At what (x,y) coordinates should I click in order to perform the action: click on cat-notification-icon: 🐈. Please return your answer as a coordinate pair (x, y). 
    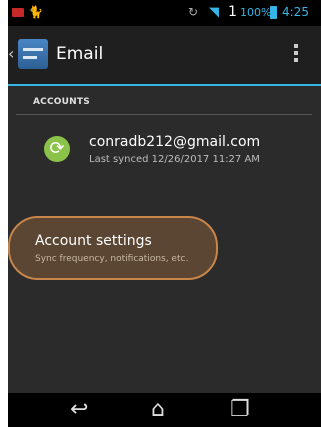
    Looking at the image, I should click on (35, 12).